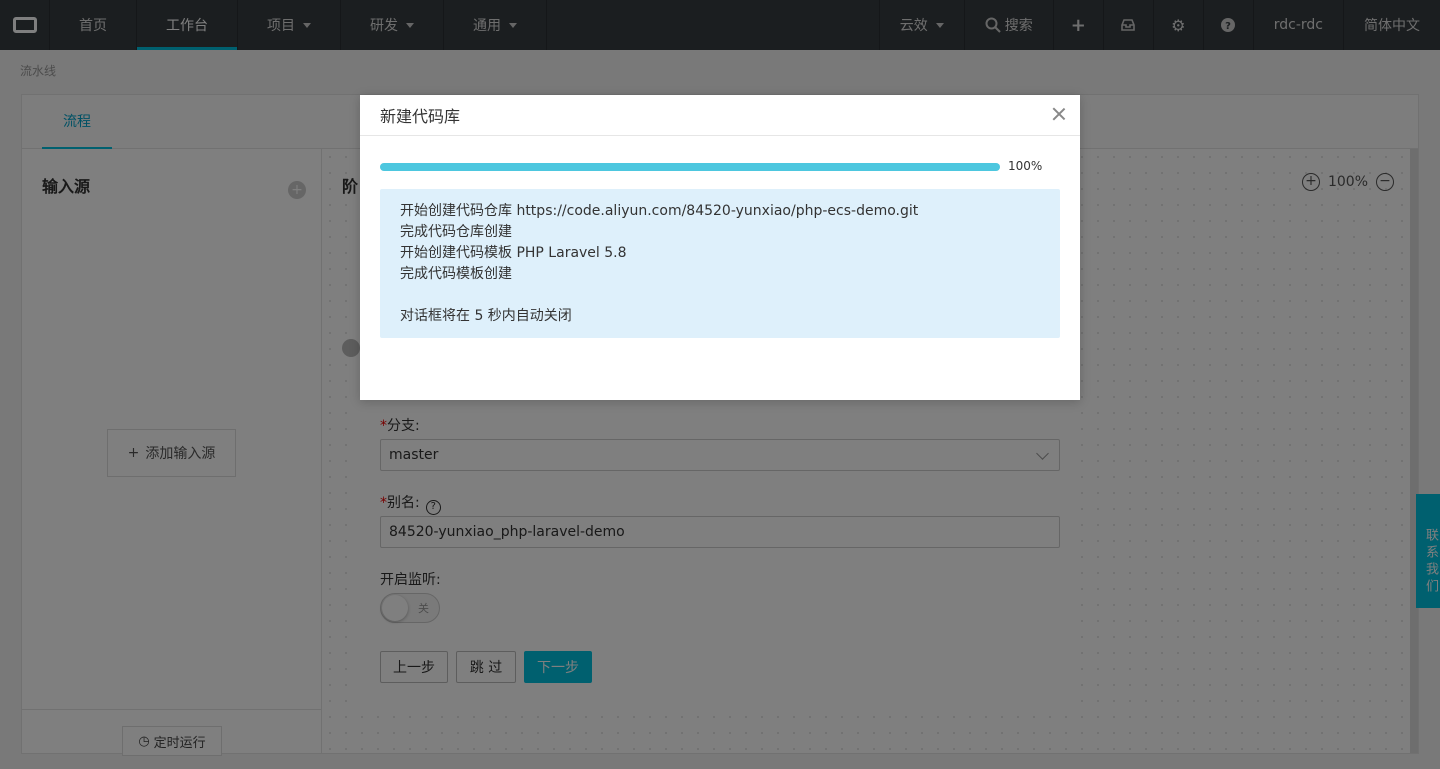 Image resolution: width=1440 pixels, height=769 pixels. What do you see at coordinates (1025, 166) in the screenshot?
I see `progress-label: 100%` at bounding box center [1025, 166].